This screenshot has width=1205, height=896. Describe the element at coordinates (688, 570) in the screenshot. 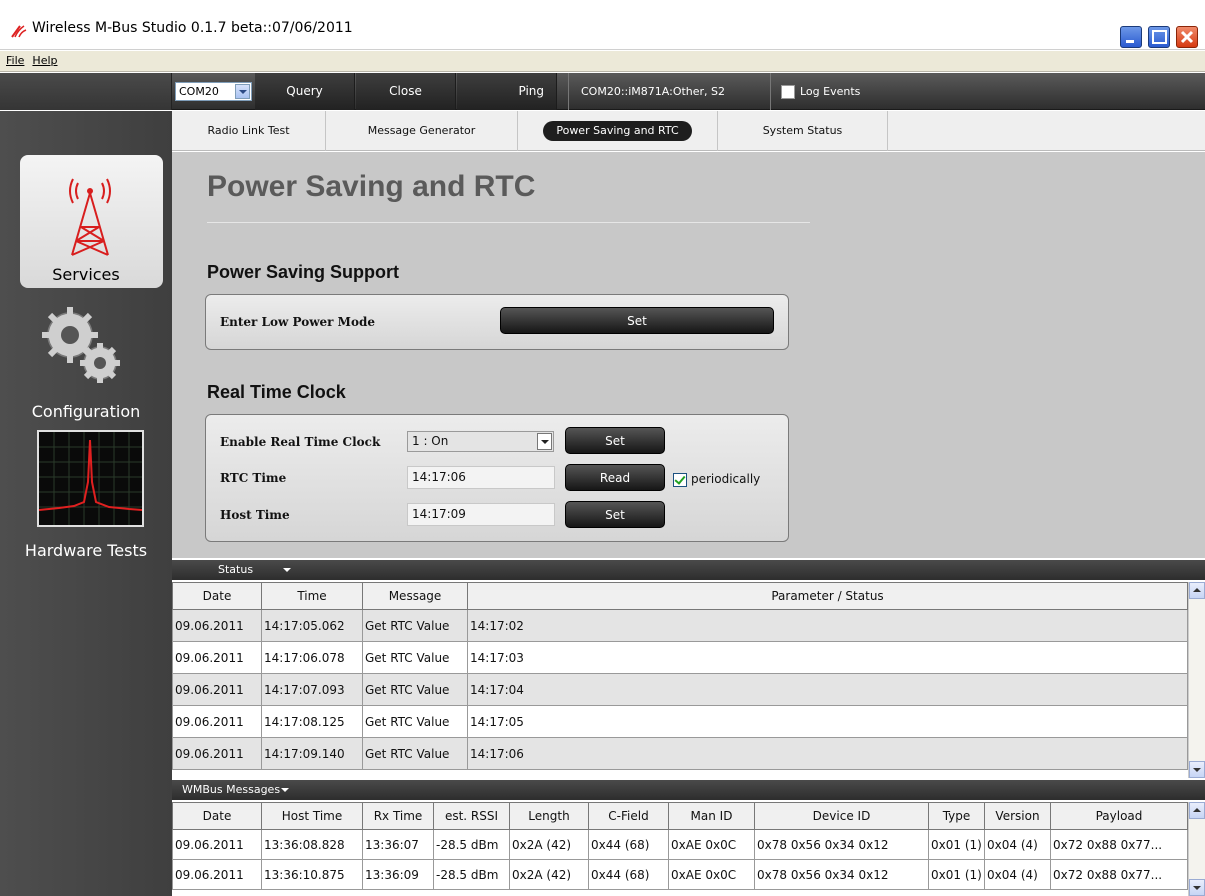

I see `status-panel-header: Status` at that location.